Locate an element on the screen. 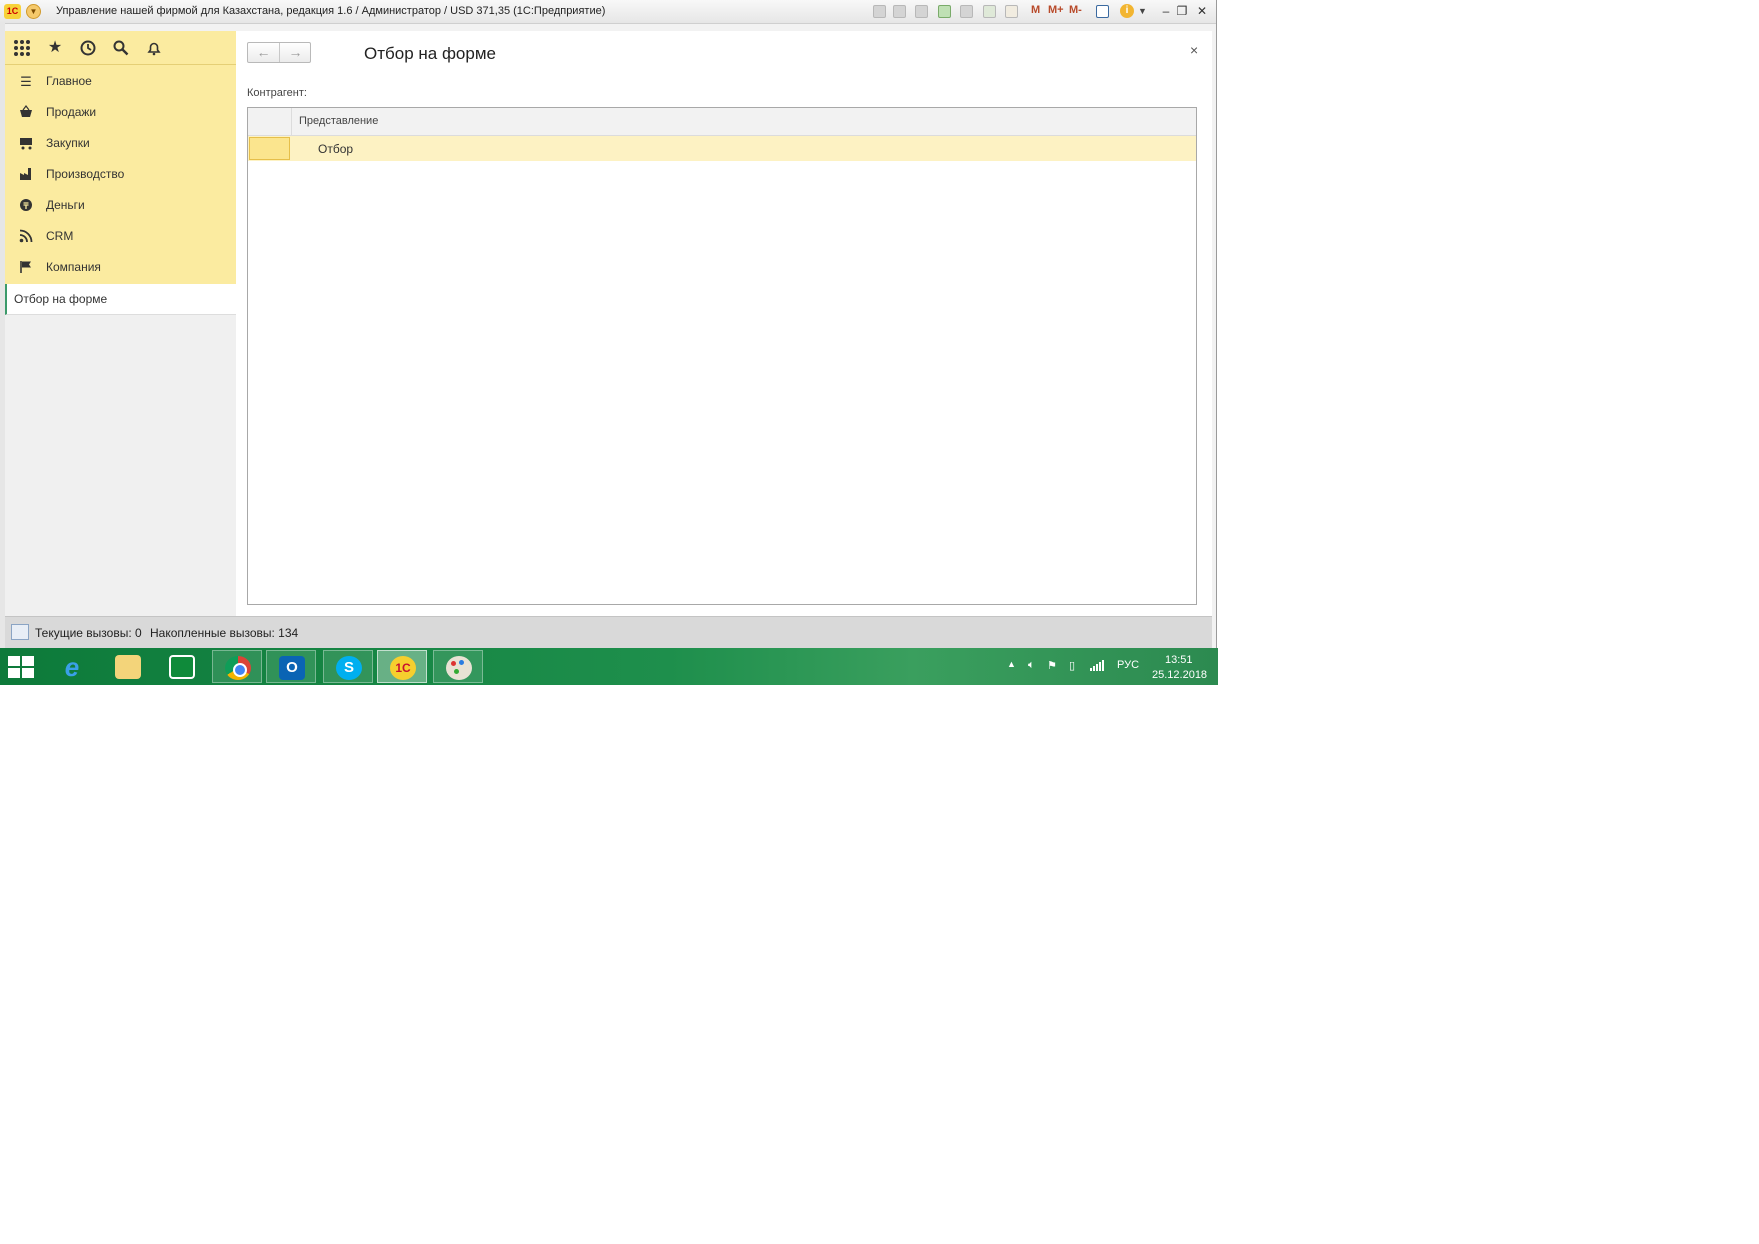 The height and width of the screenshot is (1244, 1759). nav-item-company: Компания is located at coordinates (120, 267).